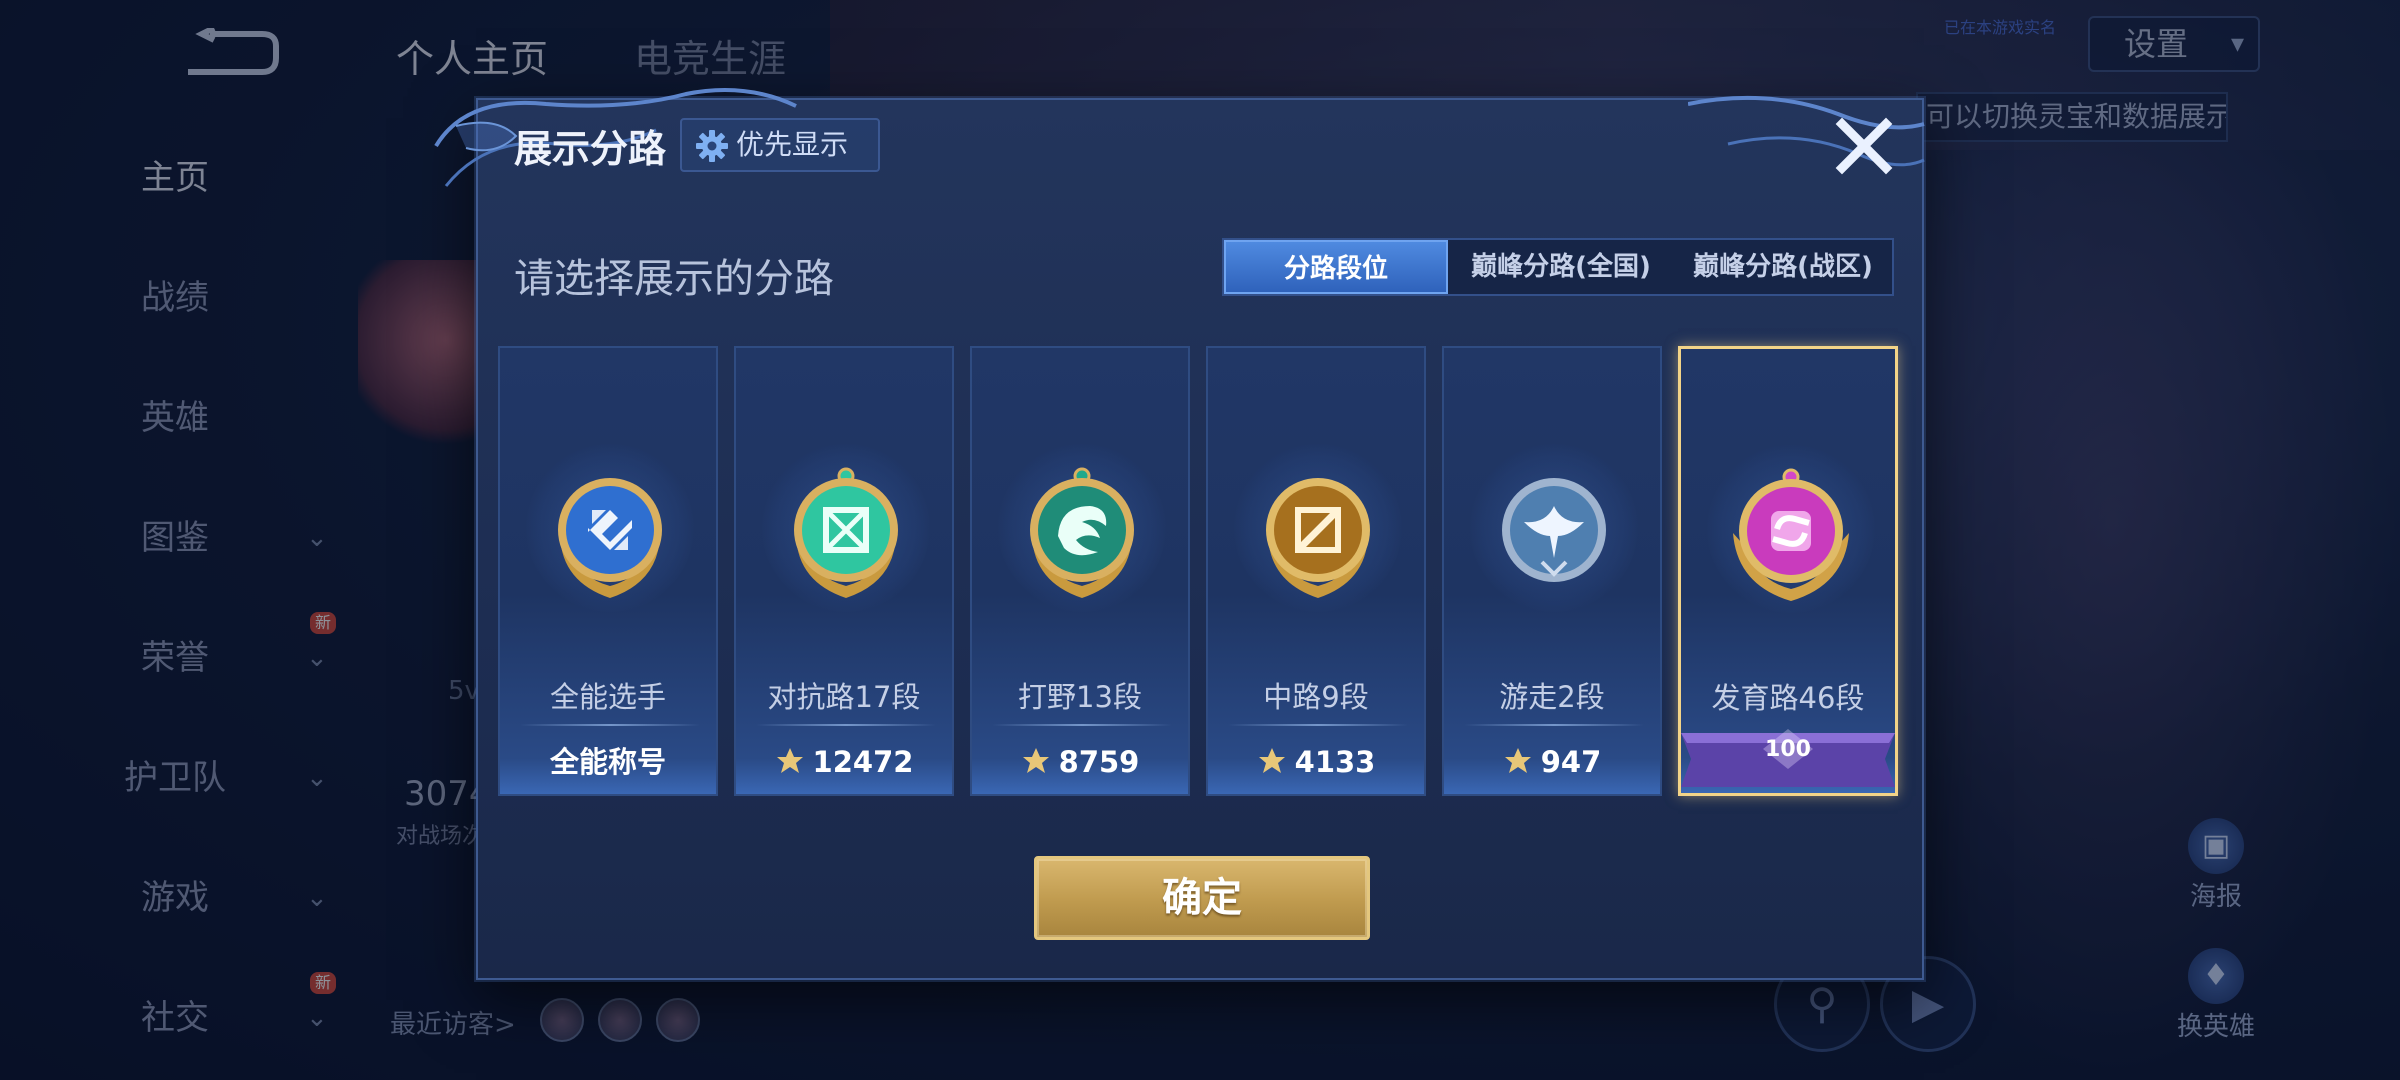 The width and height of the screenshot is (2400, 1080). What do you see at coordinates (1318, 538) in the screenshot?
I see `mid-lane-emblem-icon` at bounding box center [1318, 538].